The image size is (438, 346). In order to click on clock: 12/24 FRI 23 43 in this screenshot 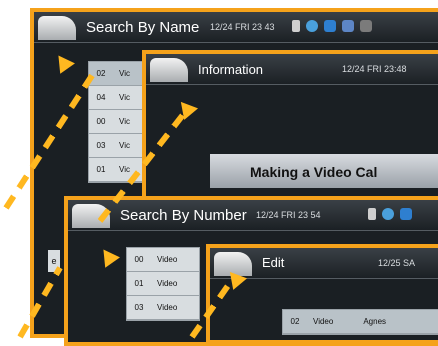, I will do `click(242, 27)`.